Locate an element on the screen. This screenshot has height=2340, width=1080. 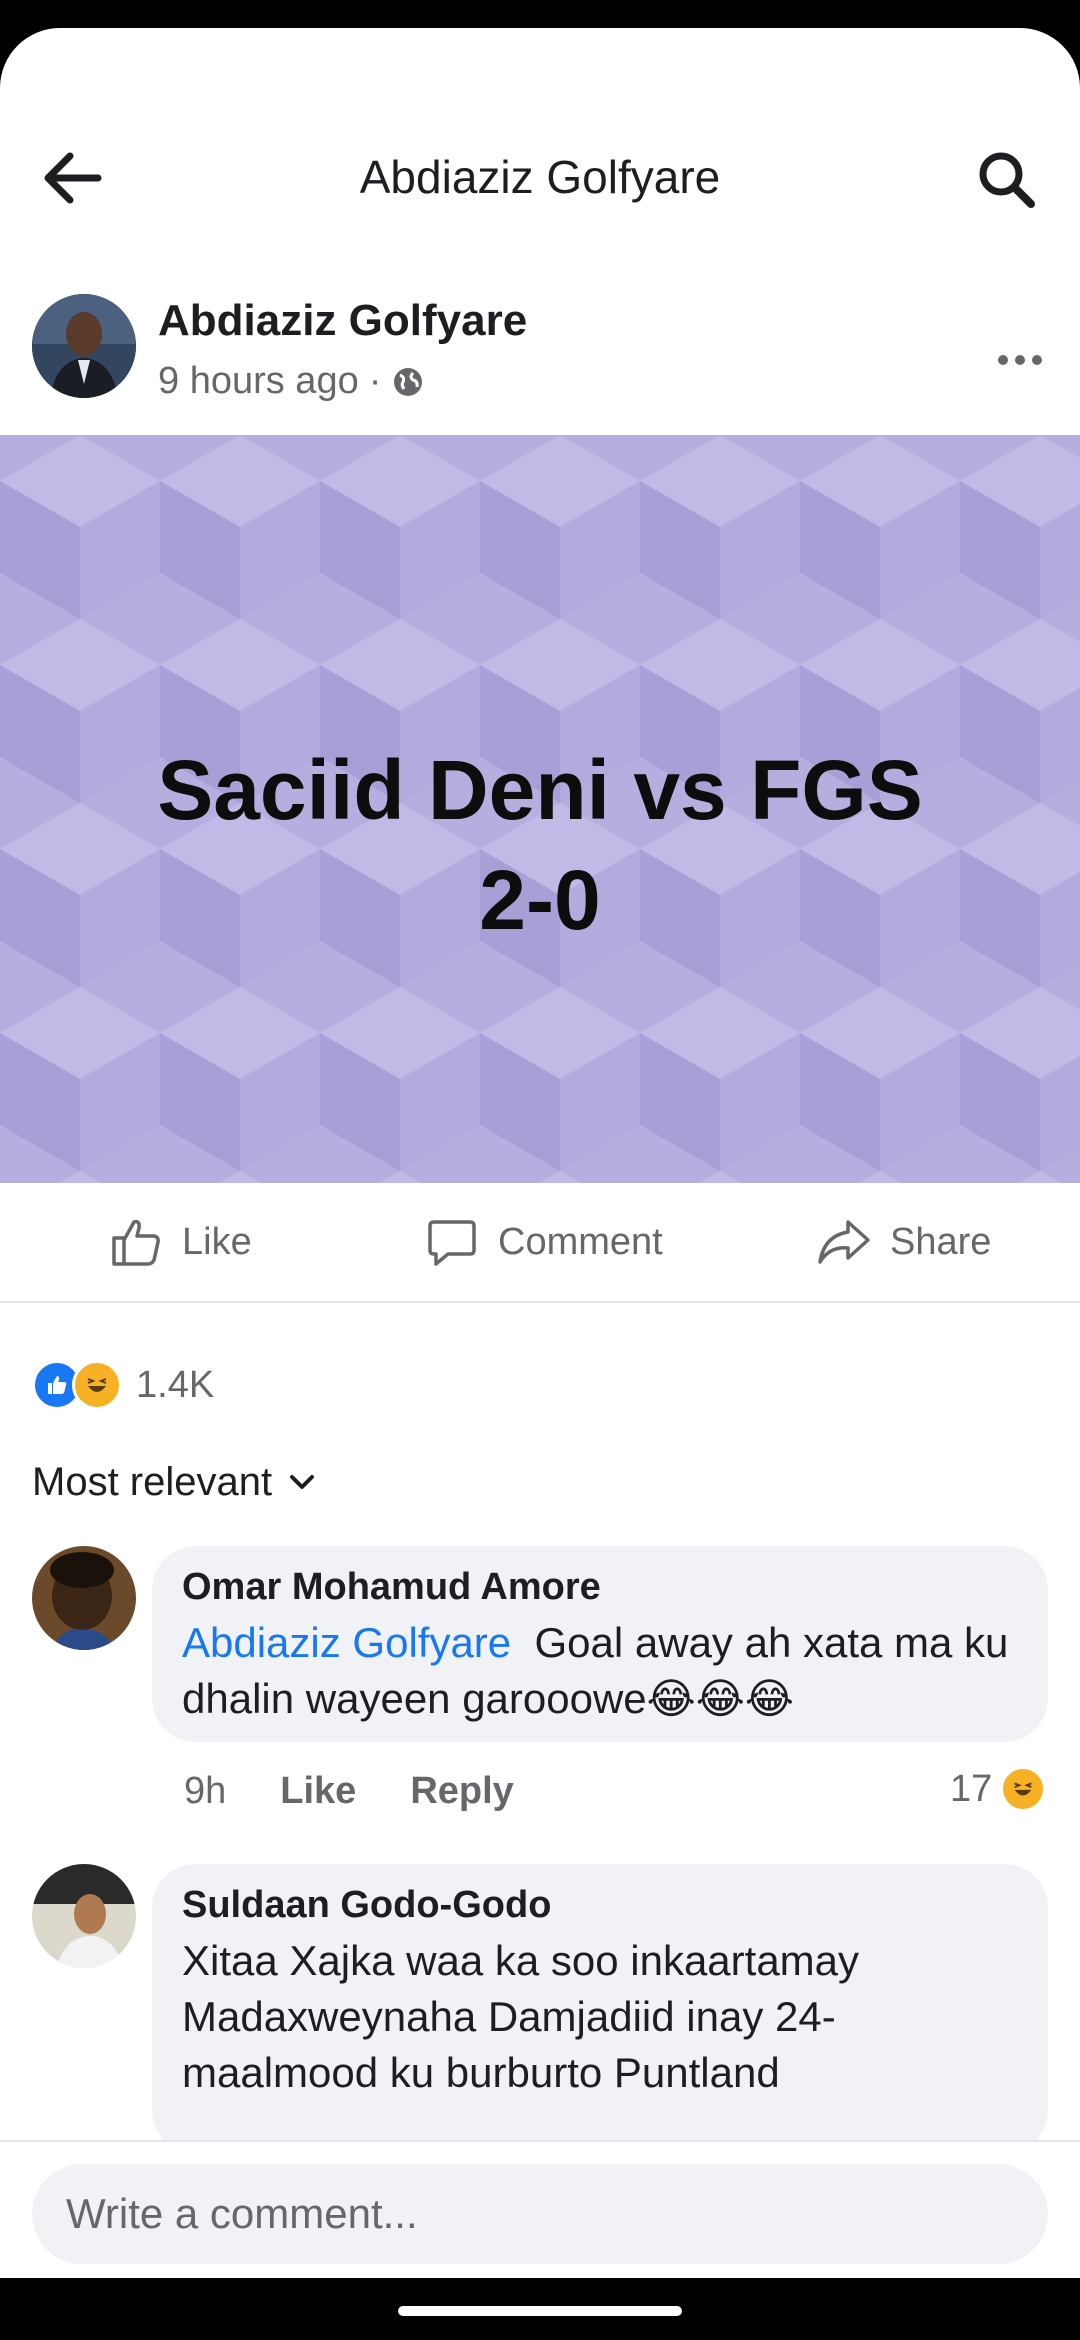
comment-actions: 9h Like Reply is located at coordinates (349, 1791).